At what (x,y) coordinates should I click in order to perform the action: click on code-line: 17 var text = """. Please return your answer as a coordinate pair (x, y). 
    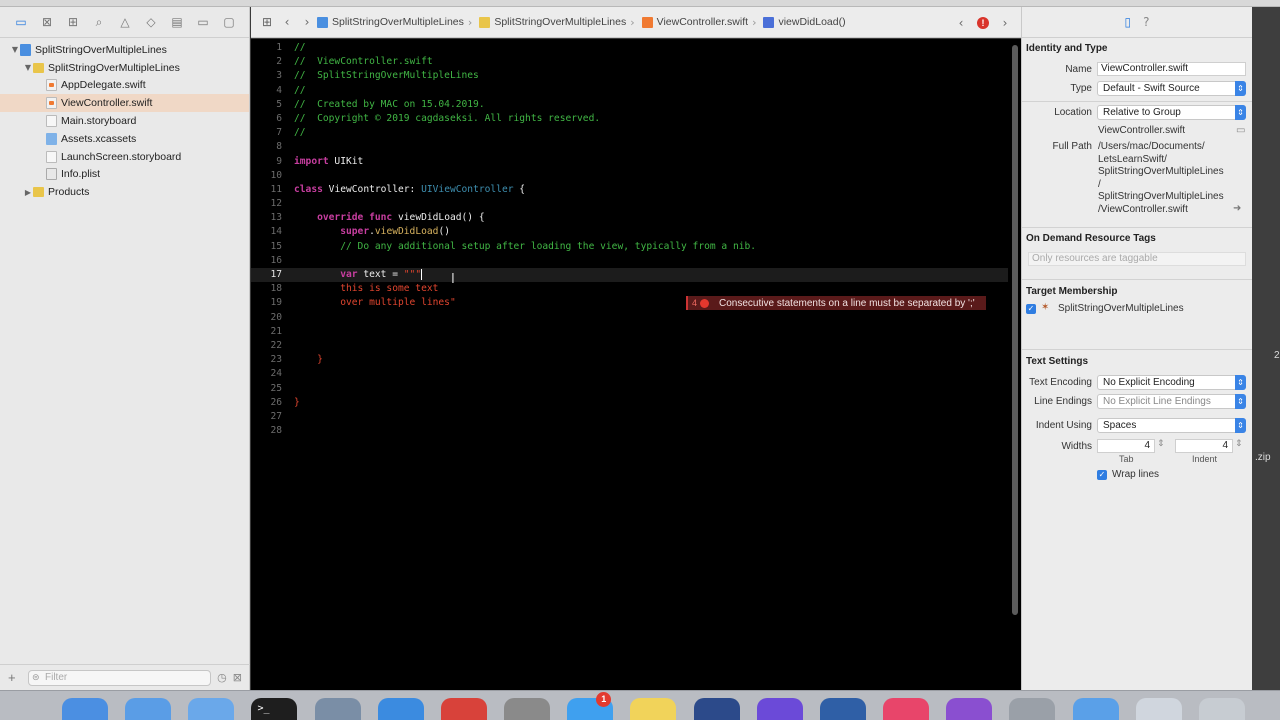
    Looking at the image, I should click on (629, 275).